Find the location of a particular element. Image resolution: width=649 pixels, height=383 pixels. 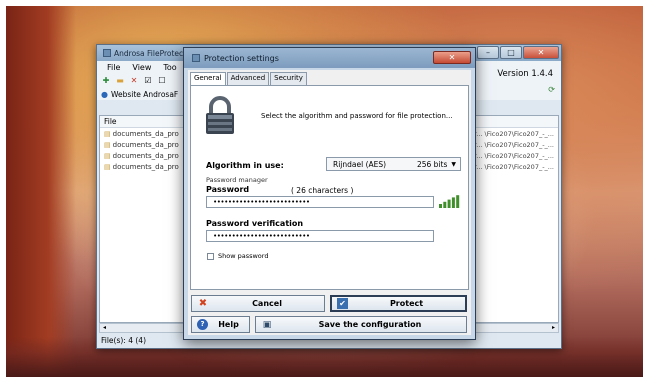

show-password-toggle: Show password is located at coordinates (237, 256).